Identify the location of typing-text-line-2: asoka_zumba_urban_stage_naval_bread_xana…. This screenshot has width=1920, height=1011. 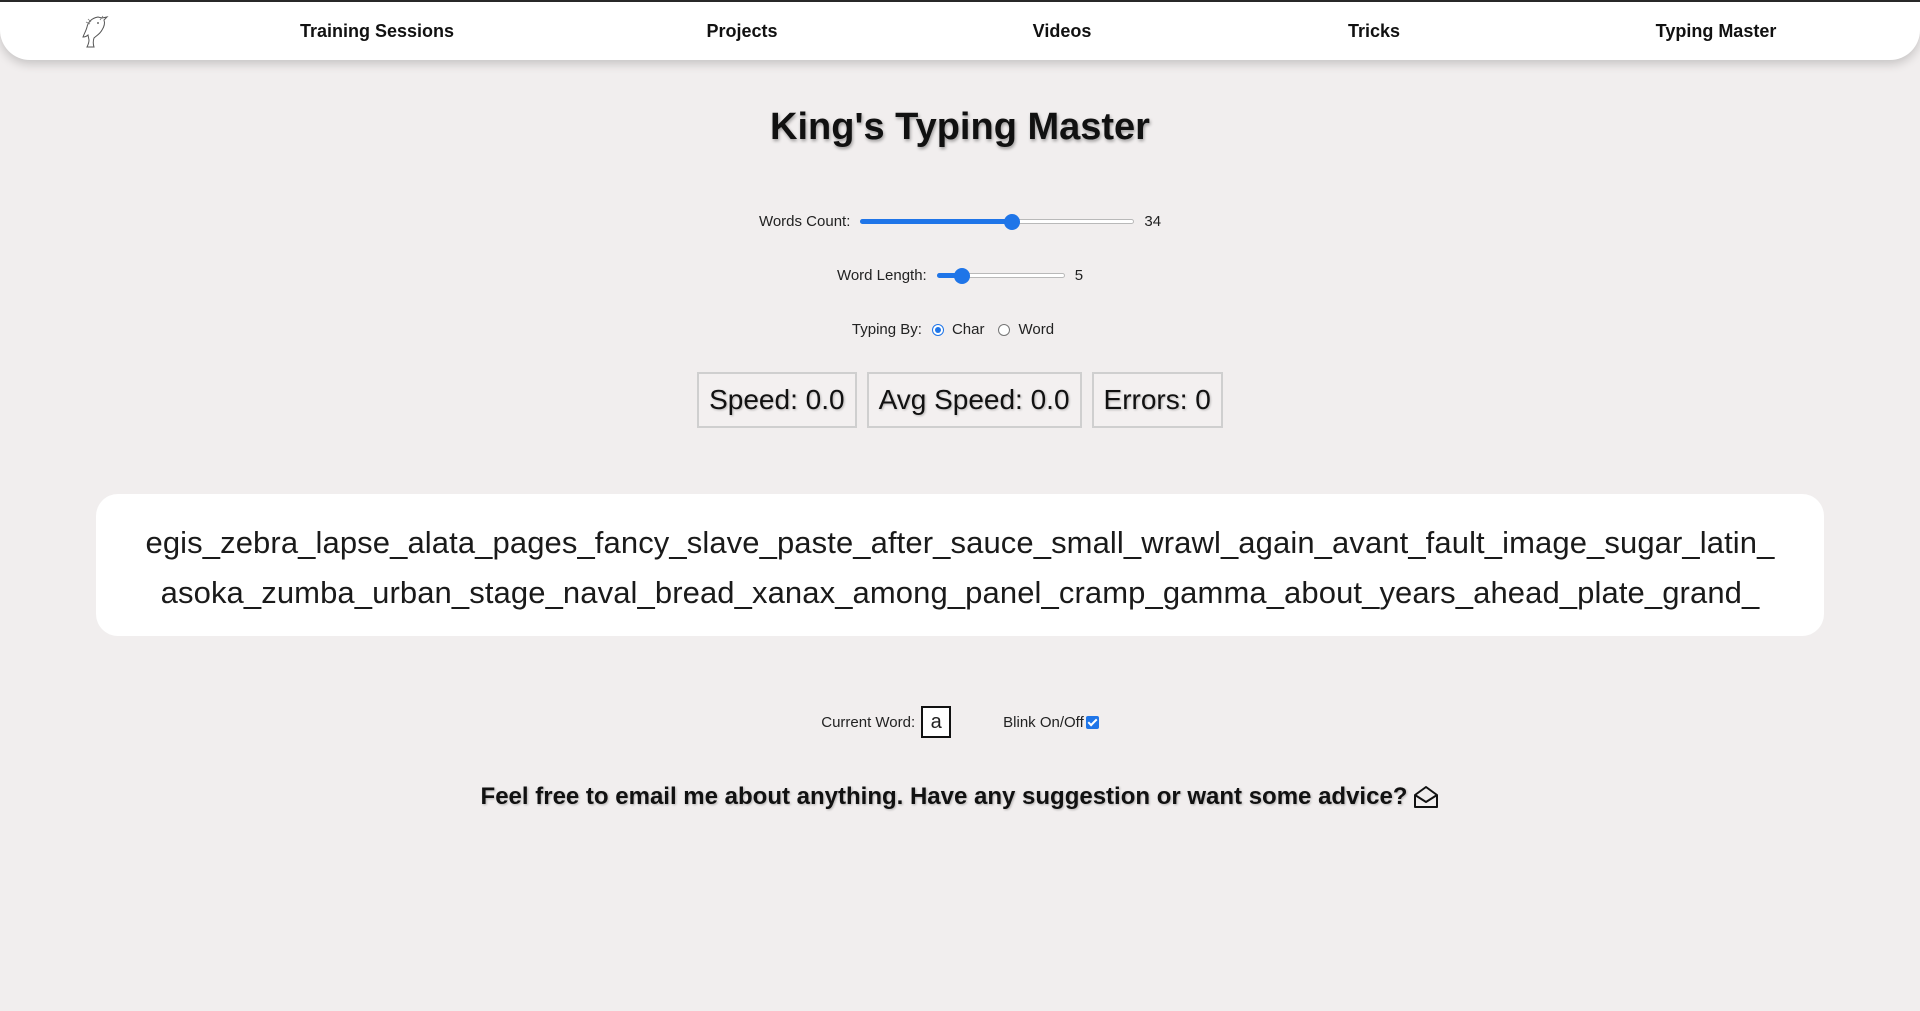
(960, 592).